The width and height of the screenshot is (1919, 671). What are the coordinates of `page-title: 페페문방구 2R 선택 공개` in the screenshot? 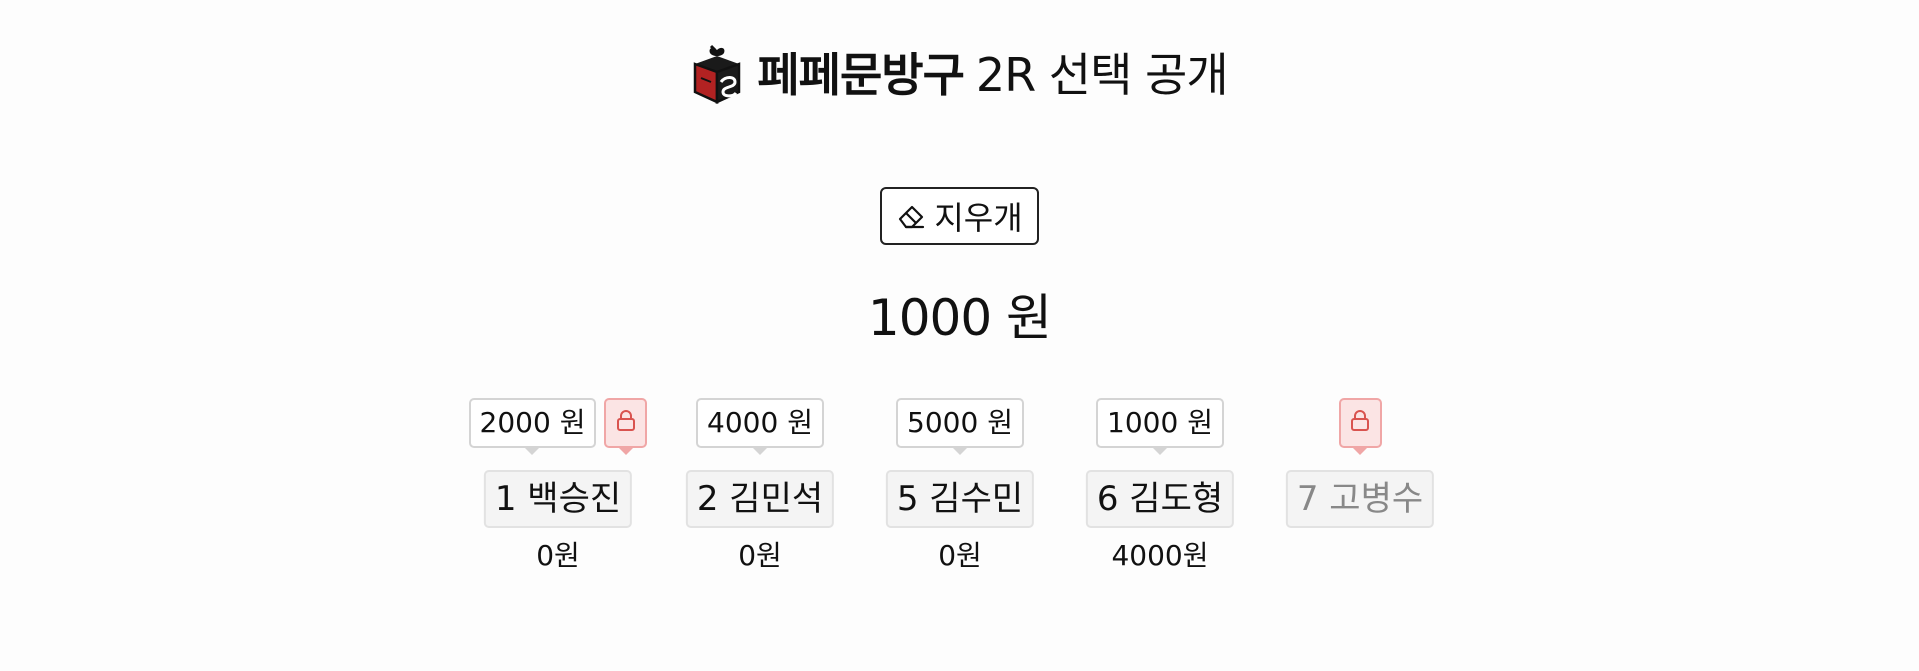 It's located at (992, 75).